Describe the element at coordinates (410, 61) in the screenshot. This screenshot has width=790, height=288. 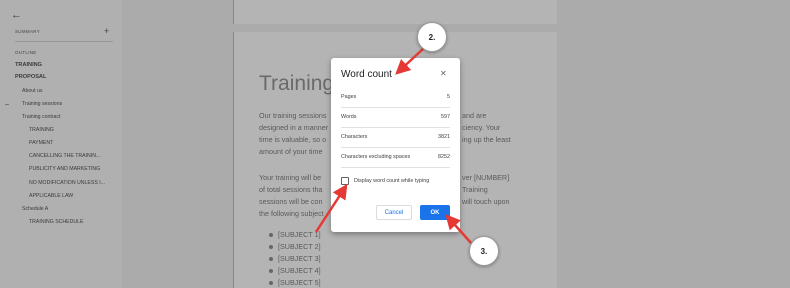
I see `arrow-to-dialog-title` at that location.